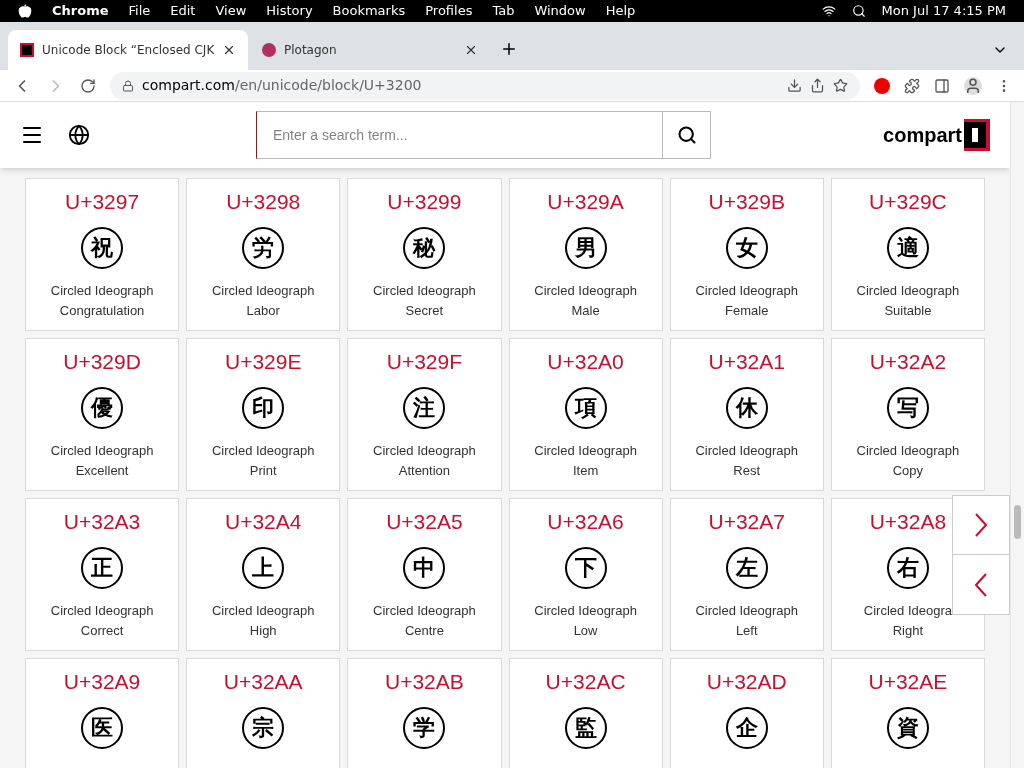  I want to click on character-card: U+32A5 中 Circled Ideograph Centre, so click(424, 574).